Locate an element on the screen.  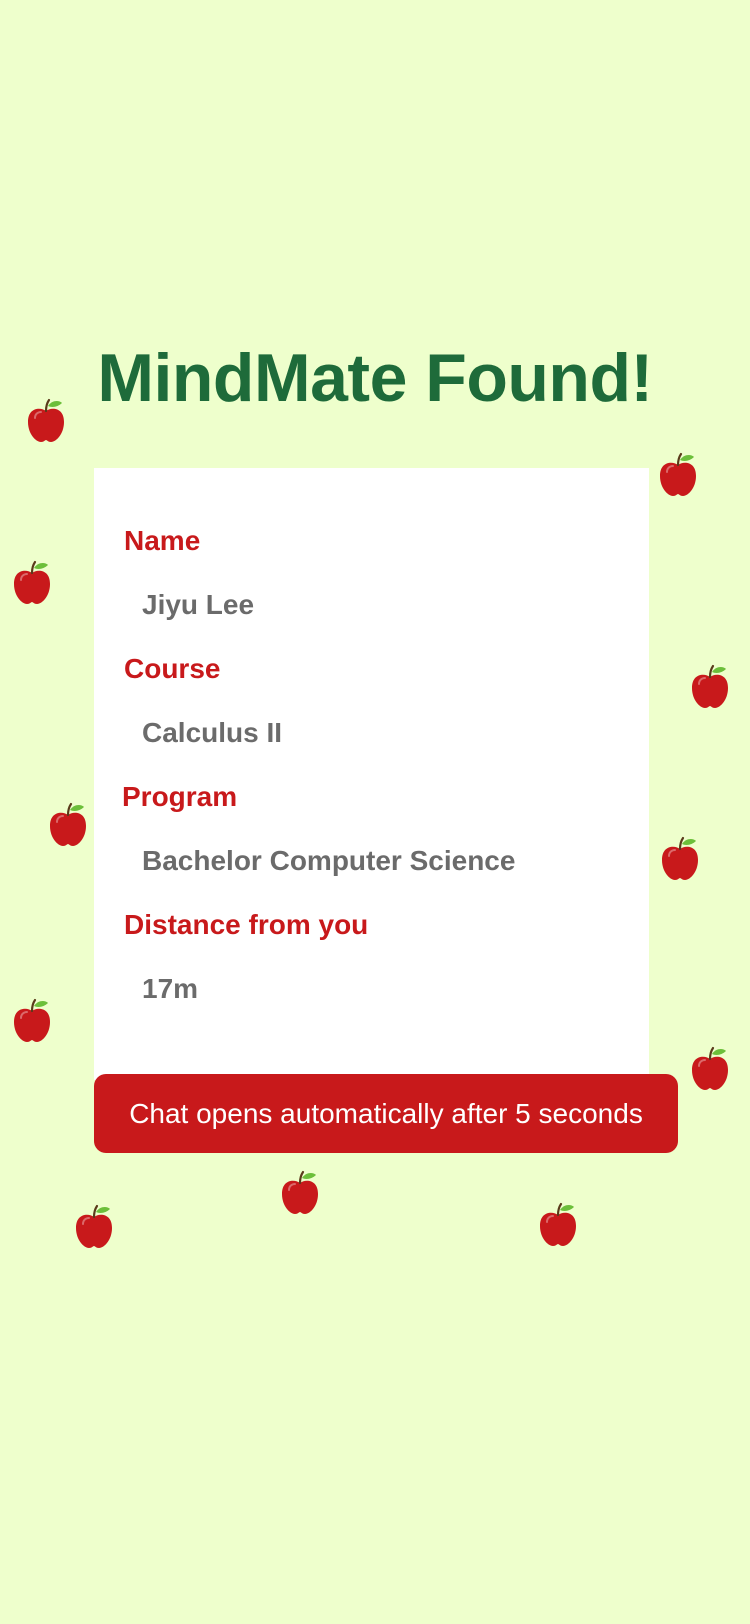
program-value: Bachelor Computer Science is located at coordinates (329, 860).